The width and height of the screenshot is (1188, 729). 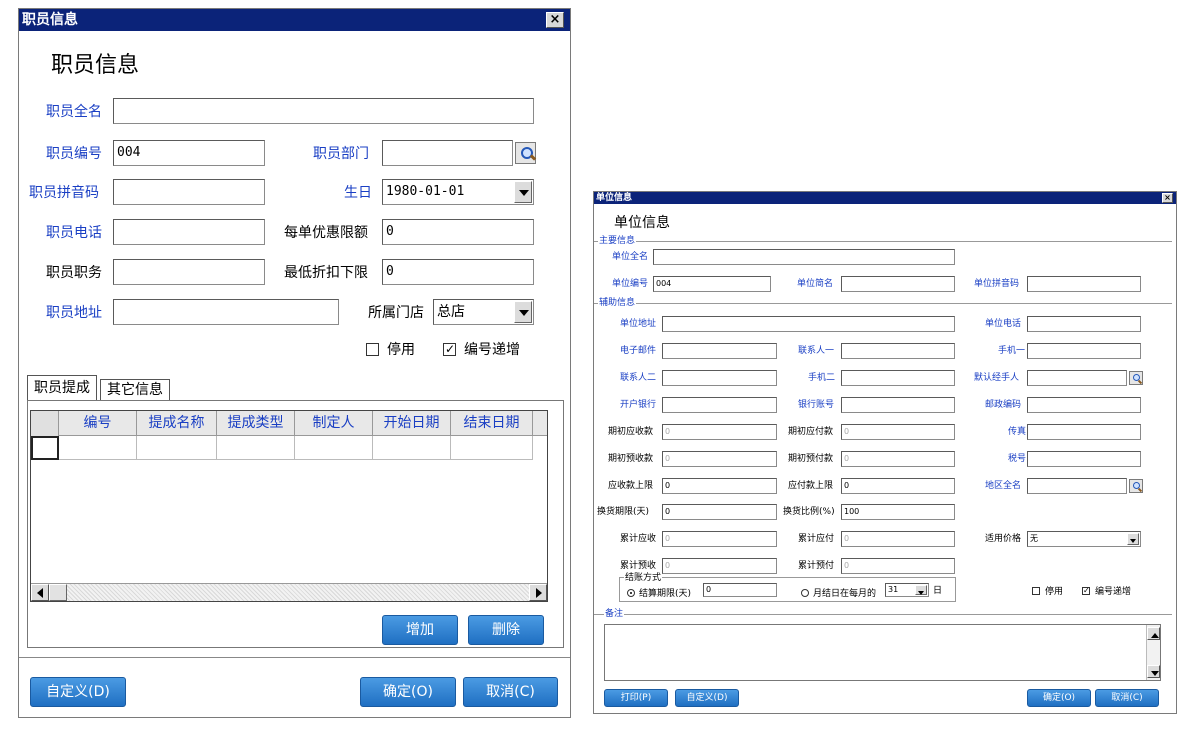 I want to click on col-header: 提成名称, so click(x=177, y=423).